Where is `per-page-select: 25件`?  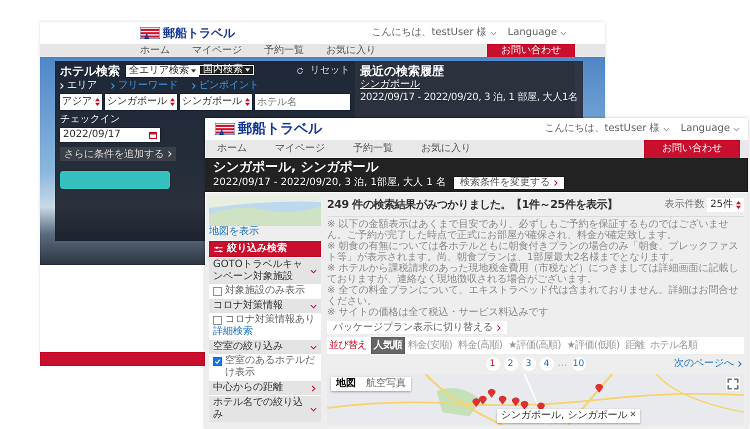
per-page-select: 25件 is located at coordinates (725, 205).